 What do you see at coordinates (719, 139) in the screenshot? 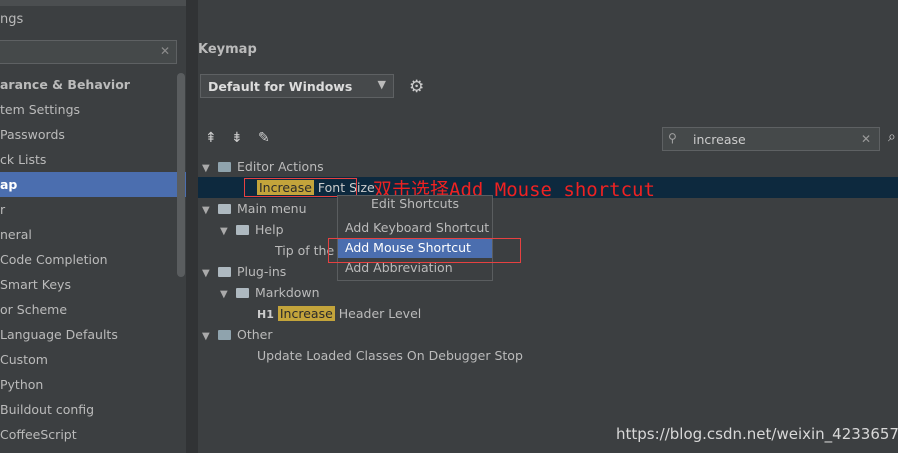
I see `keymap-search-value: increase` at bounding box center [719, 139].